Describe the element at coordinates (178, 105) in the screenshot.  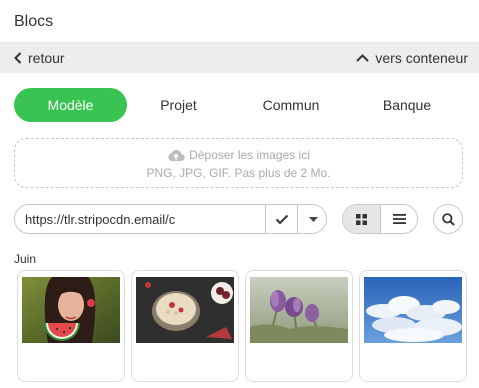
I see `tab-projet: Projet` at that location.